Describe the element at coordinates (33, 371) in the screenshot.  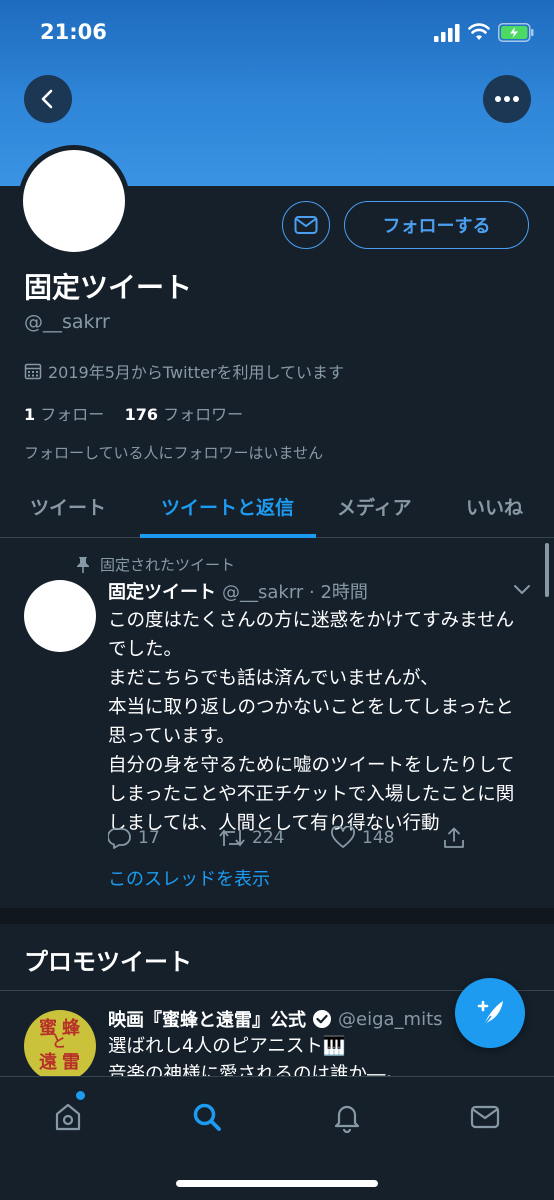
I see `calendar-icon` at that location.